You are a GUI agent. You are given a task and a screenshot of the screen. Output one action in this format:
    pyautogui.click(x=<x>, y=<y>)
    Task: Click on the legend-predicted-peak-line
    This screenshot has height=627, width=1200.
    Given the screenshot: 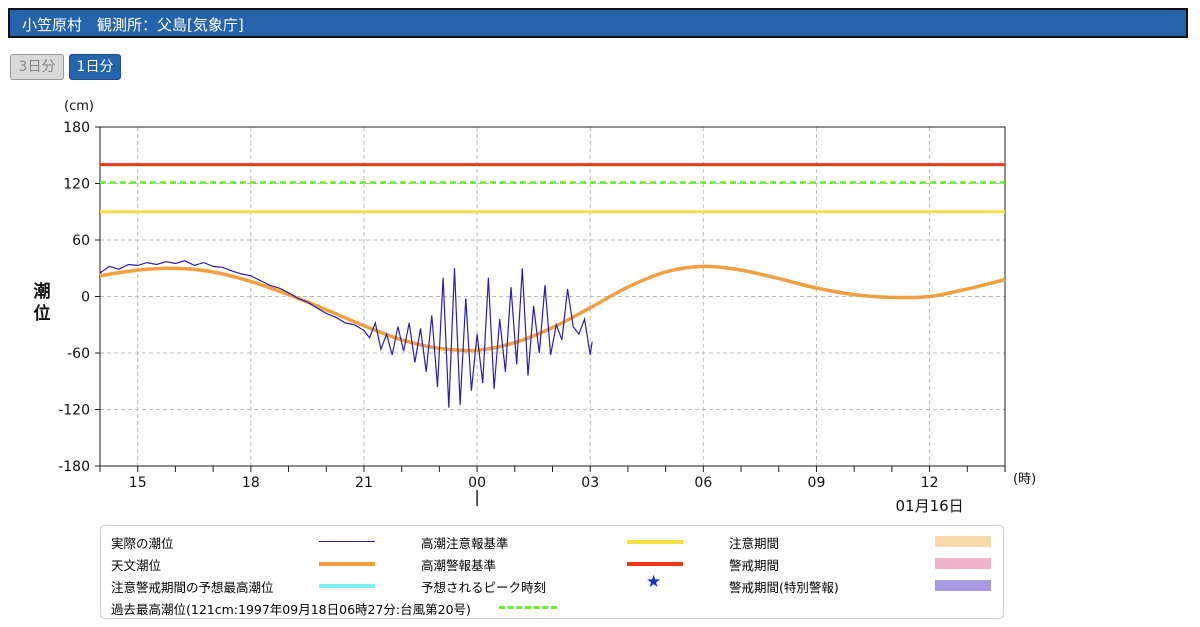 What is the action you would take?
    pyautogui.click(x=347, y=586)
    